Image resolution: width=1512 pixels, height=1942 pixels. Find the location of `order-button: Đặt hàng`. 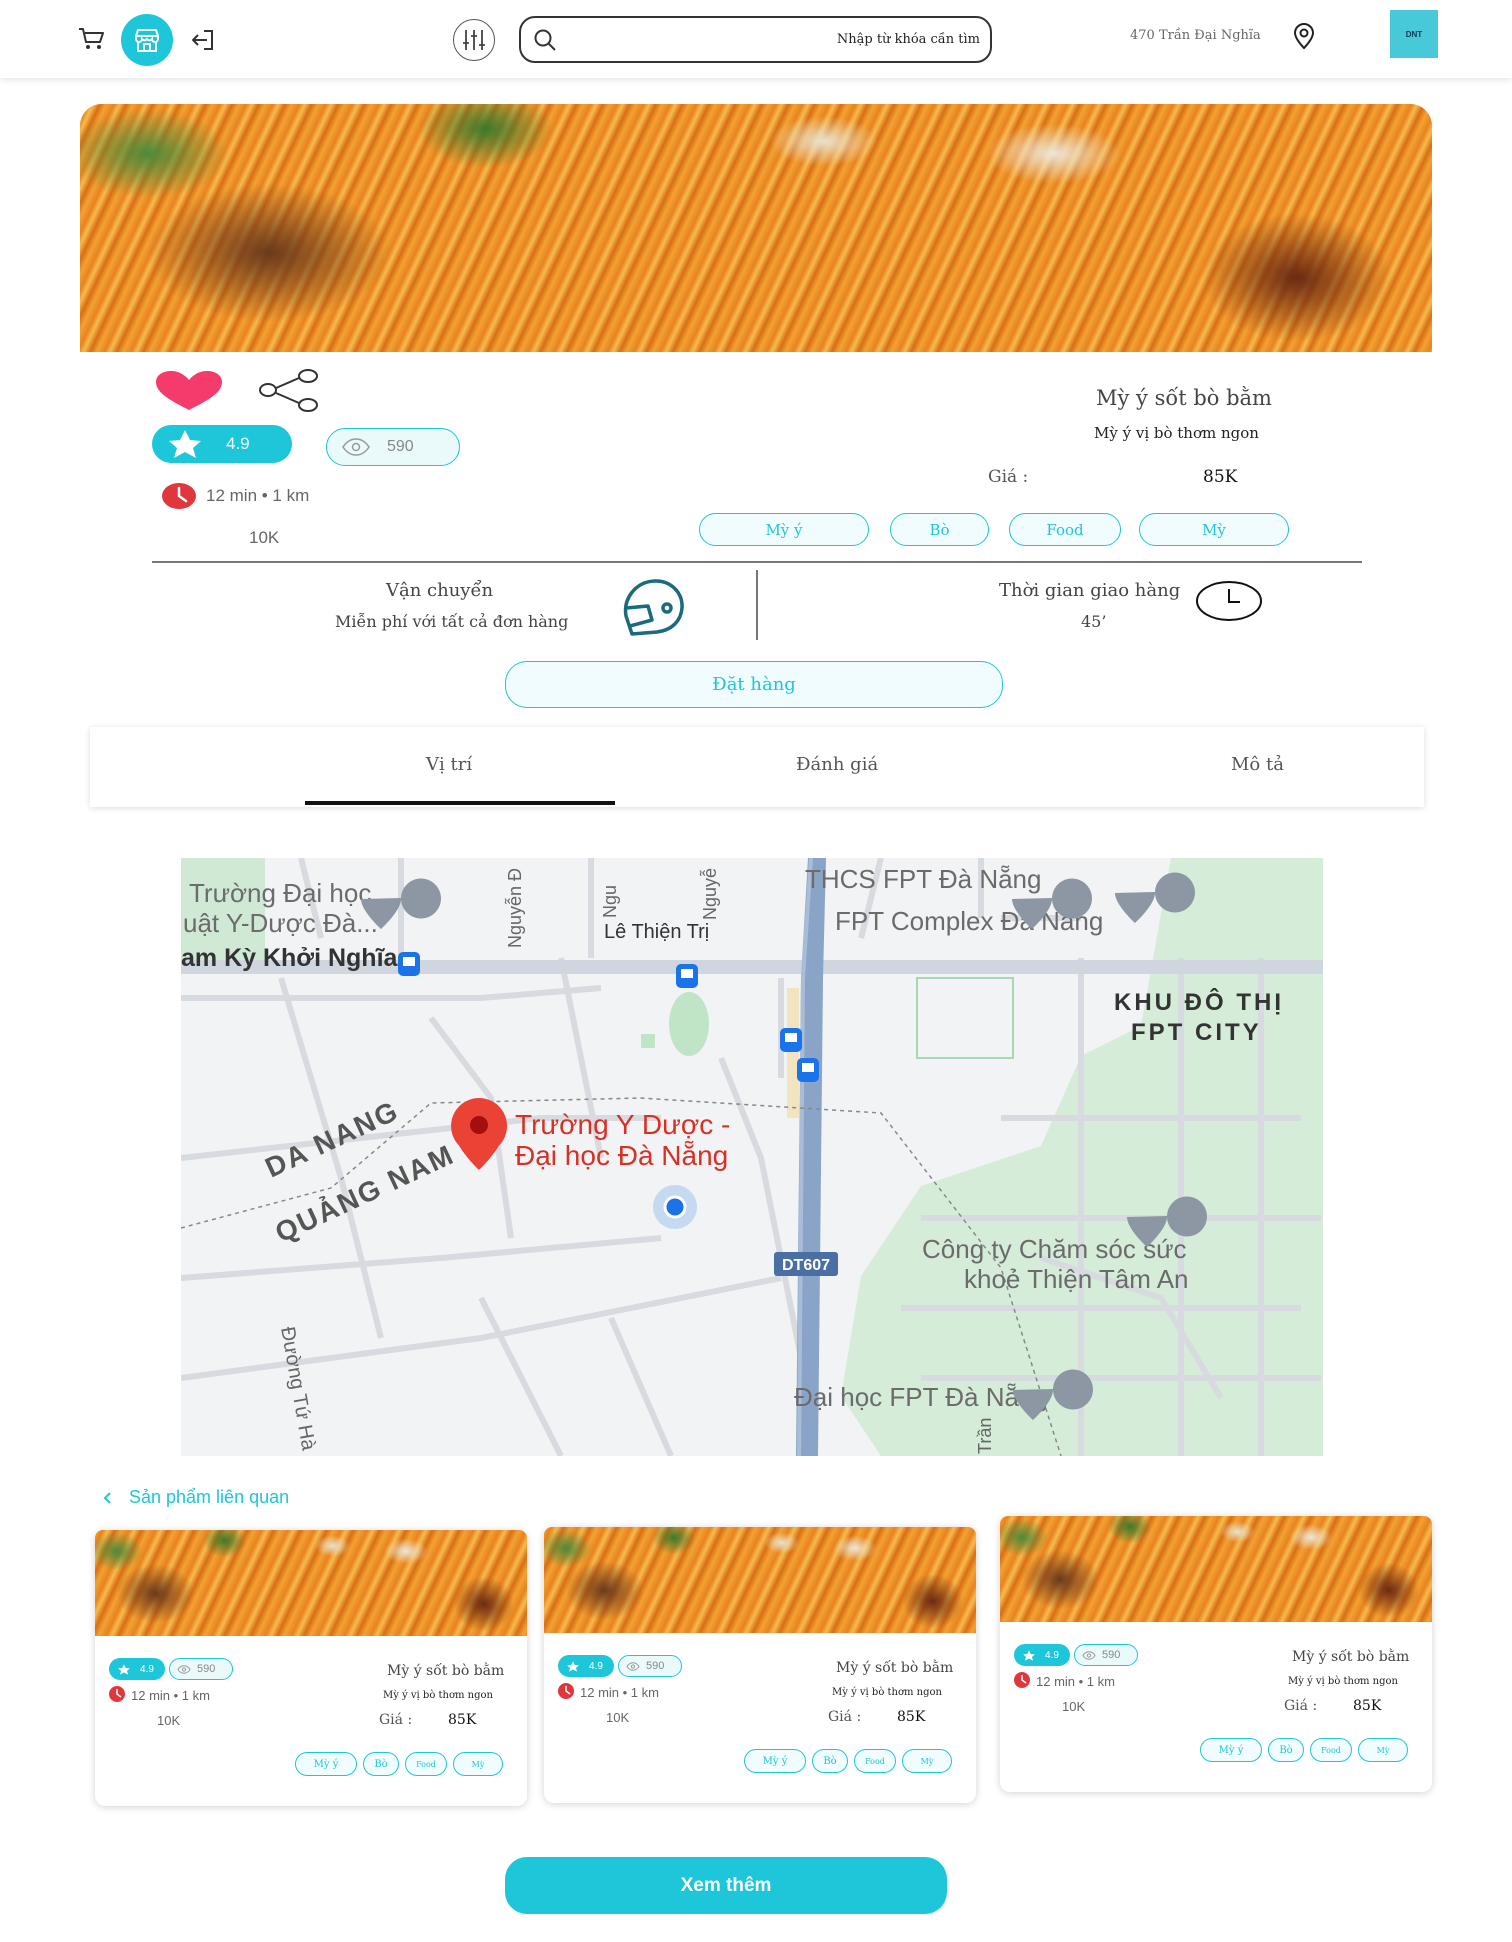

order-button: Đặt hàng is located at coordinates (754, 684).